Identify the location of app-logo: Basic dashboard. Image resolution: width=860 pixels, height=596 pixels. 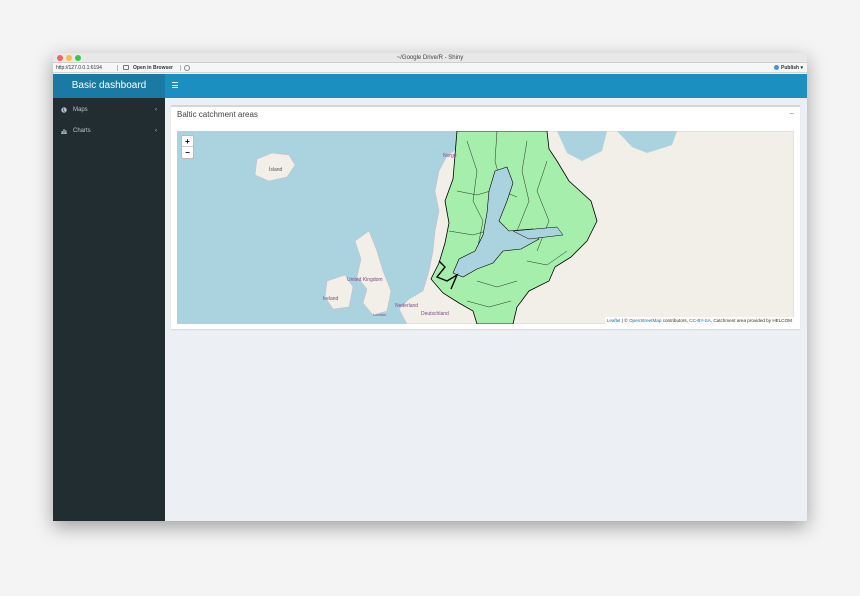
(109, 86).